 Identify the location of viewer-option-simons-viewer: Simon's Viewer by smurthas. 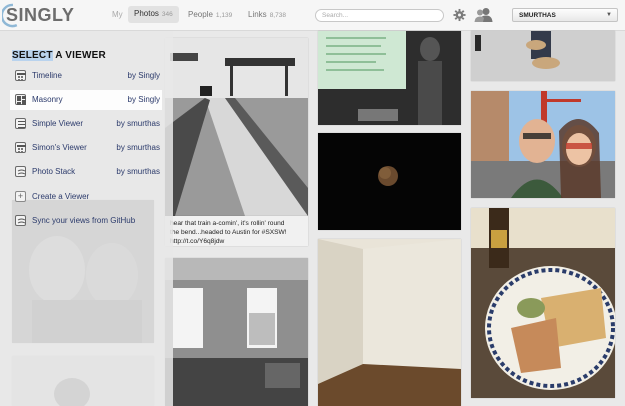
(86, 148).